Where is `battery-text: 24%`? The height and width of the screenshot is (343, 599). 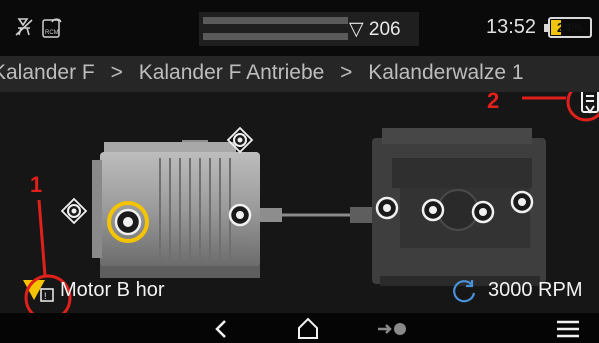
battery-text: 24% is located at coordinates (570, 27).